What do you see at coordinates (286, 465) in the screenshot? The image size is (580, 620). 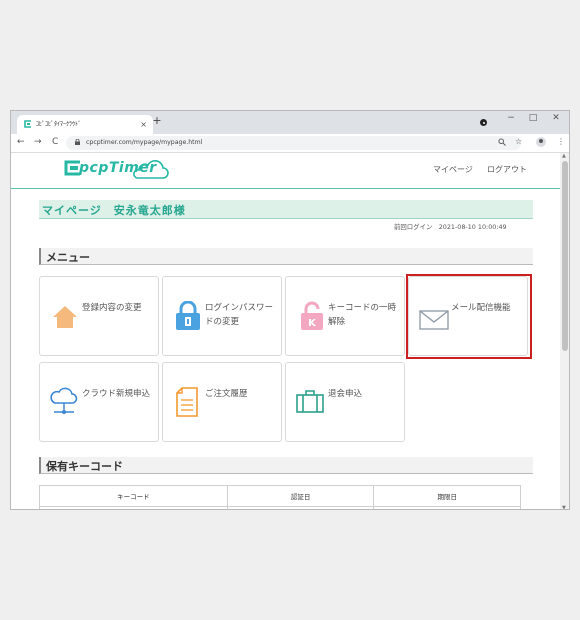 I see `keycode-heading: 保有キーコード` at bounding box center [286, 465].